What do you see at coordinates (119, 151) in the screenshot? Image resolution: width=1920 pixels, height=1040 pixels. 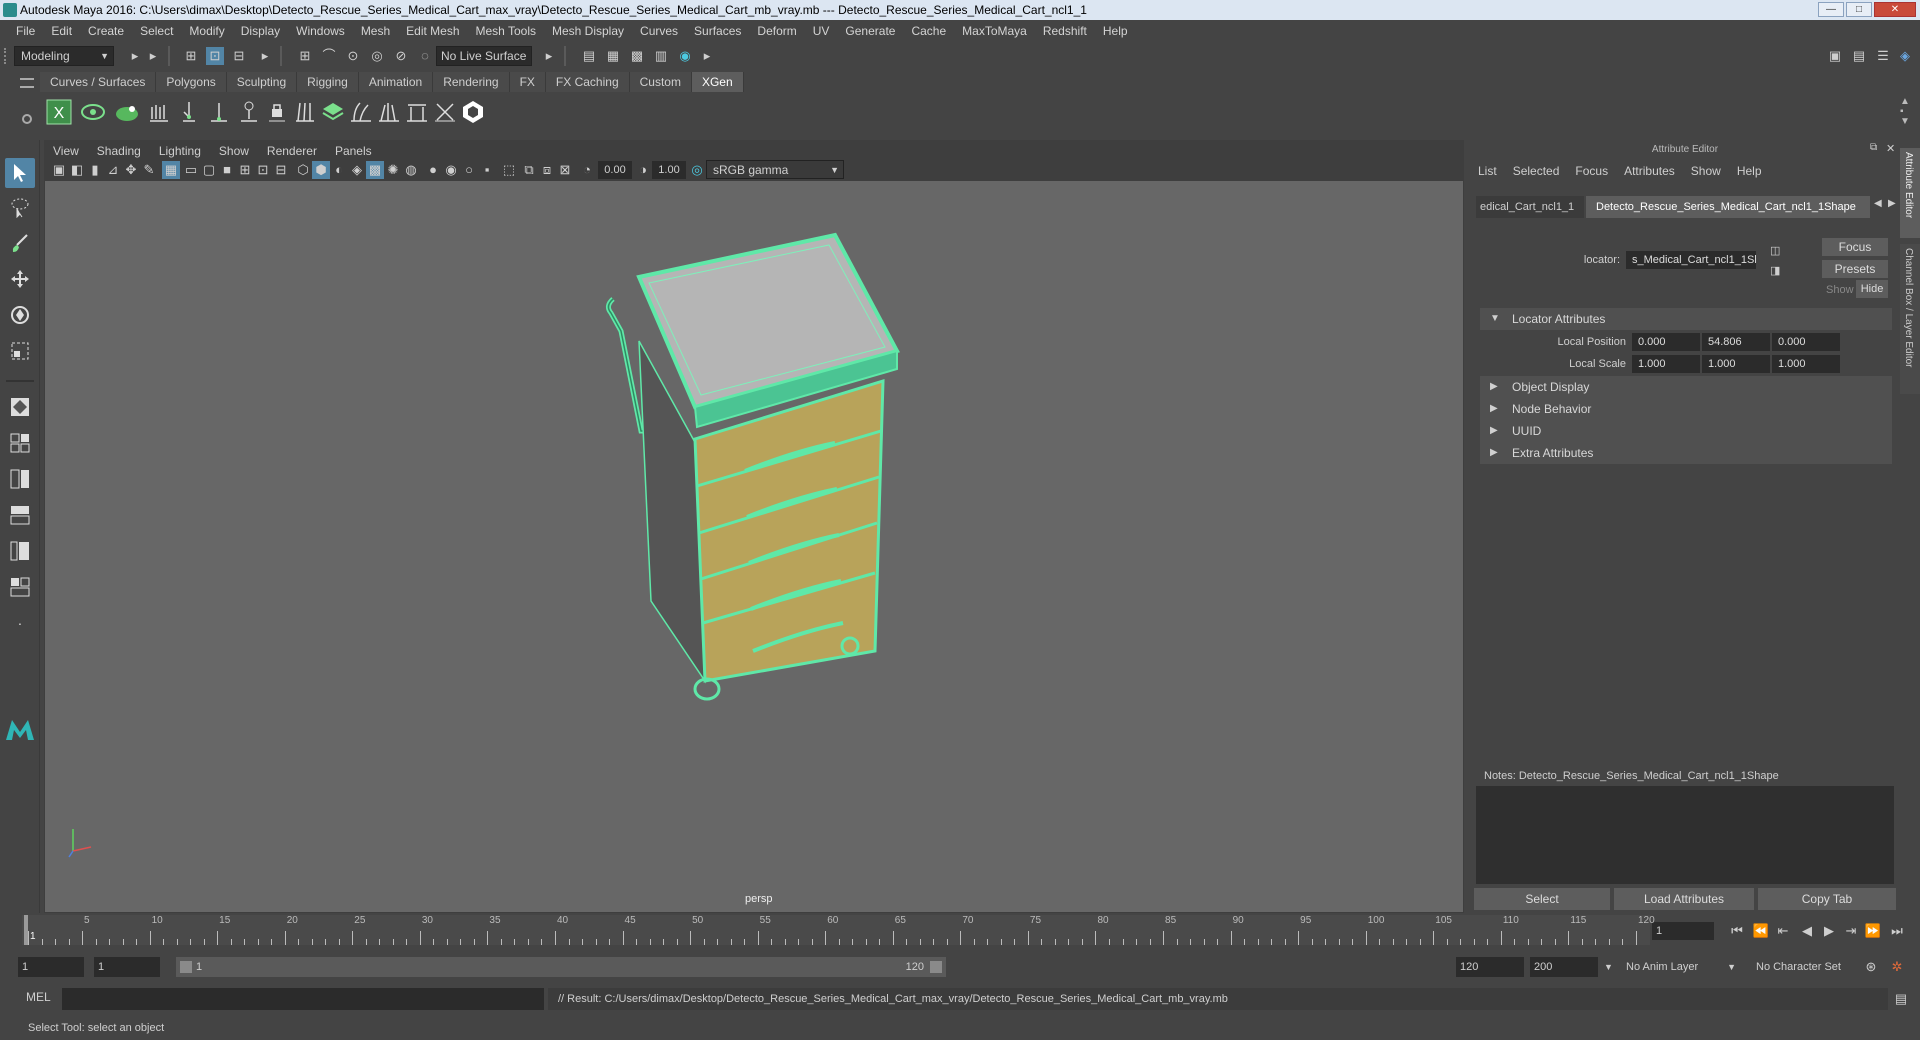 I see `panel-menu-shading: Shading` at bounding box center [119, 151].